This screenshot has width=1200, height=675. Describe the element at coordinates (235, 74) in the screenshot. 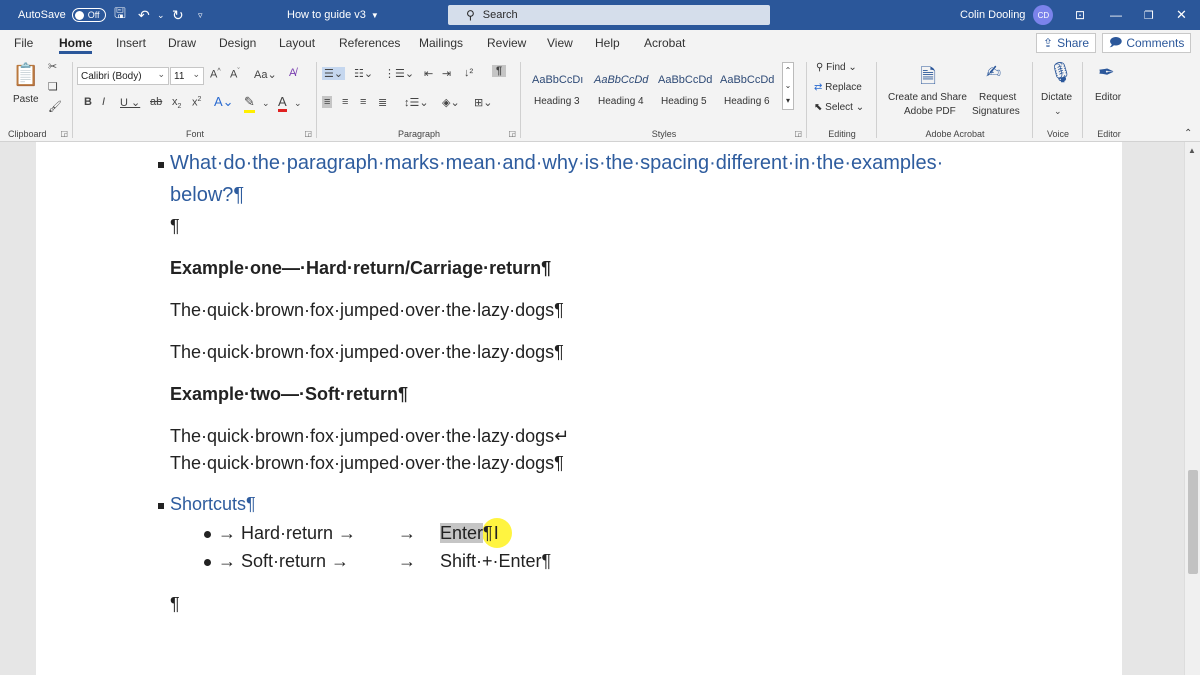

I see `shrink-font-icon: Aˇ` at that location.